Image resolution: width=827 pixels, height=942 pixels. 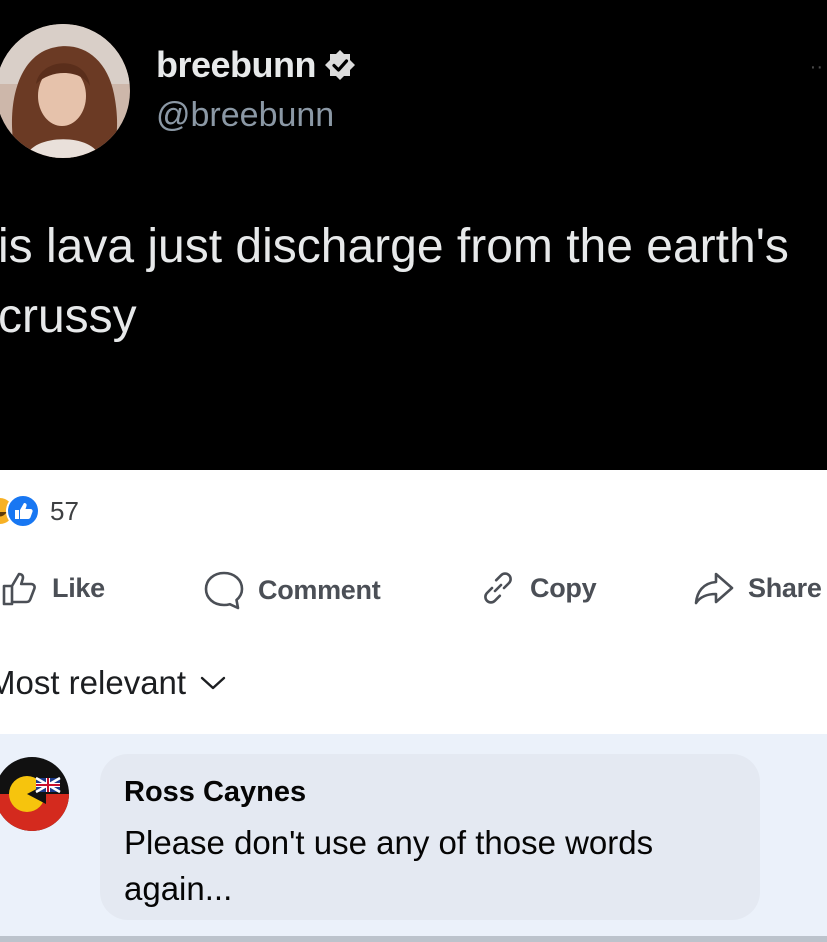 What do you see at coordinates (319, 589) in the screenshot?
I see `comment-label: Comment` at bounding box center [319, 589].